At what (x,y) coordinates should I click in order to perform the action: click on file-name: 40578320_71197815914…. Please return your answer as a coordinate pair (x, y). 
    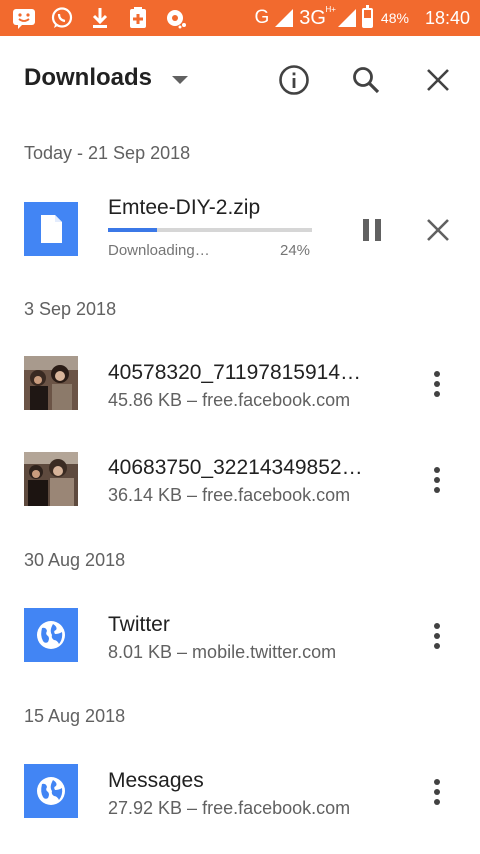
    Looking at the image, I should click on (235, 372).